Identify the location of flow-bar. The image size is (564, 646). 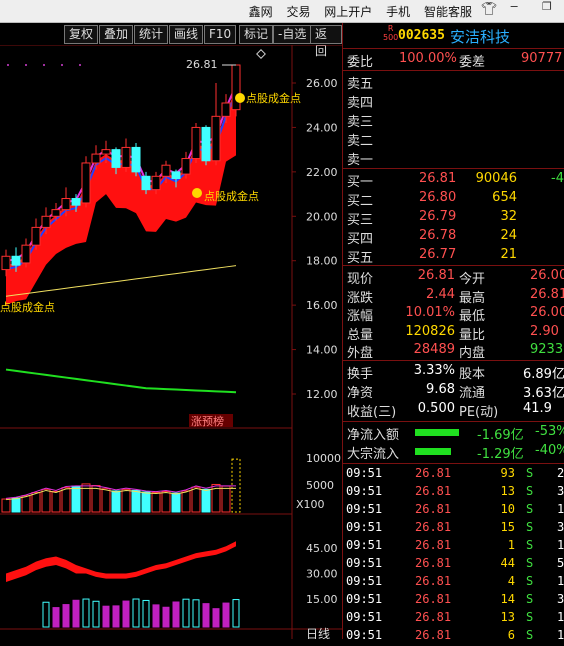
(433, 451).